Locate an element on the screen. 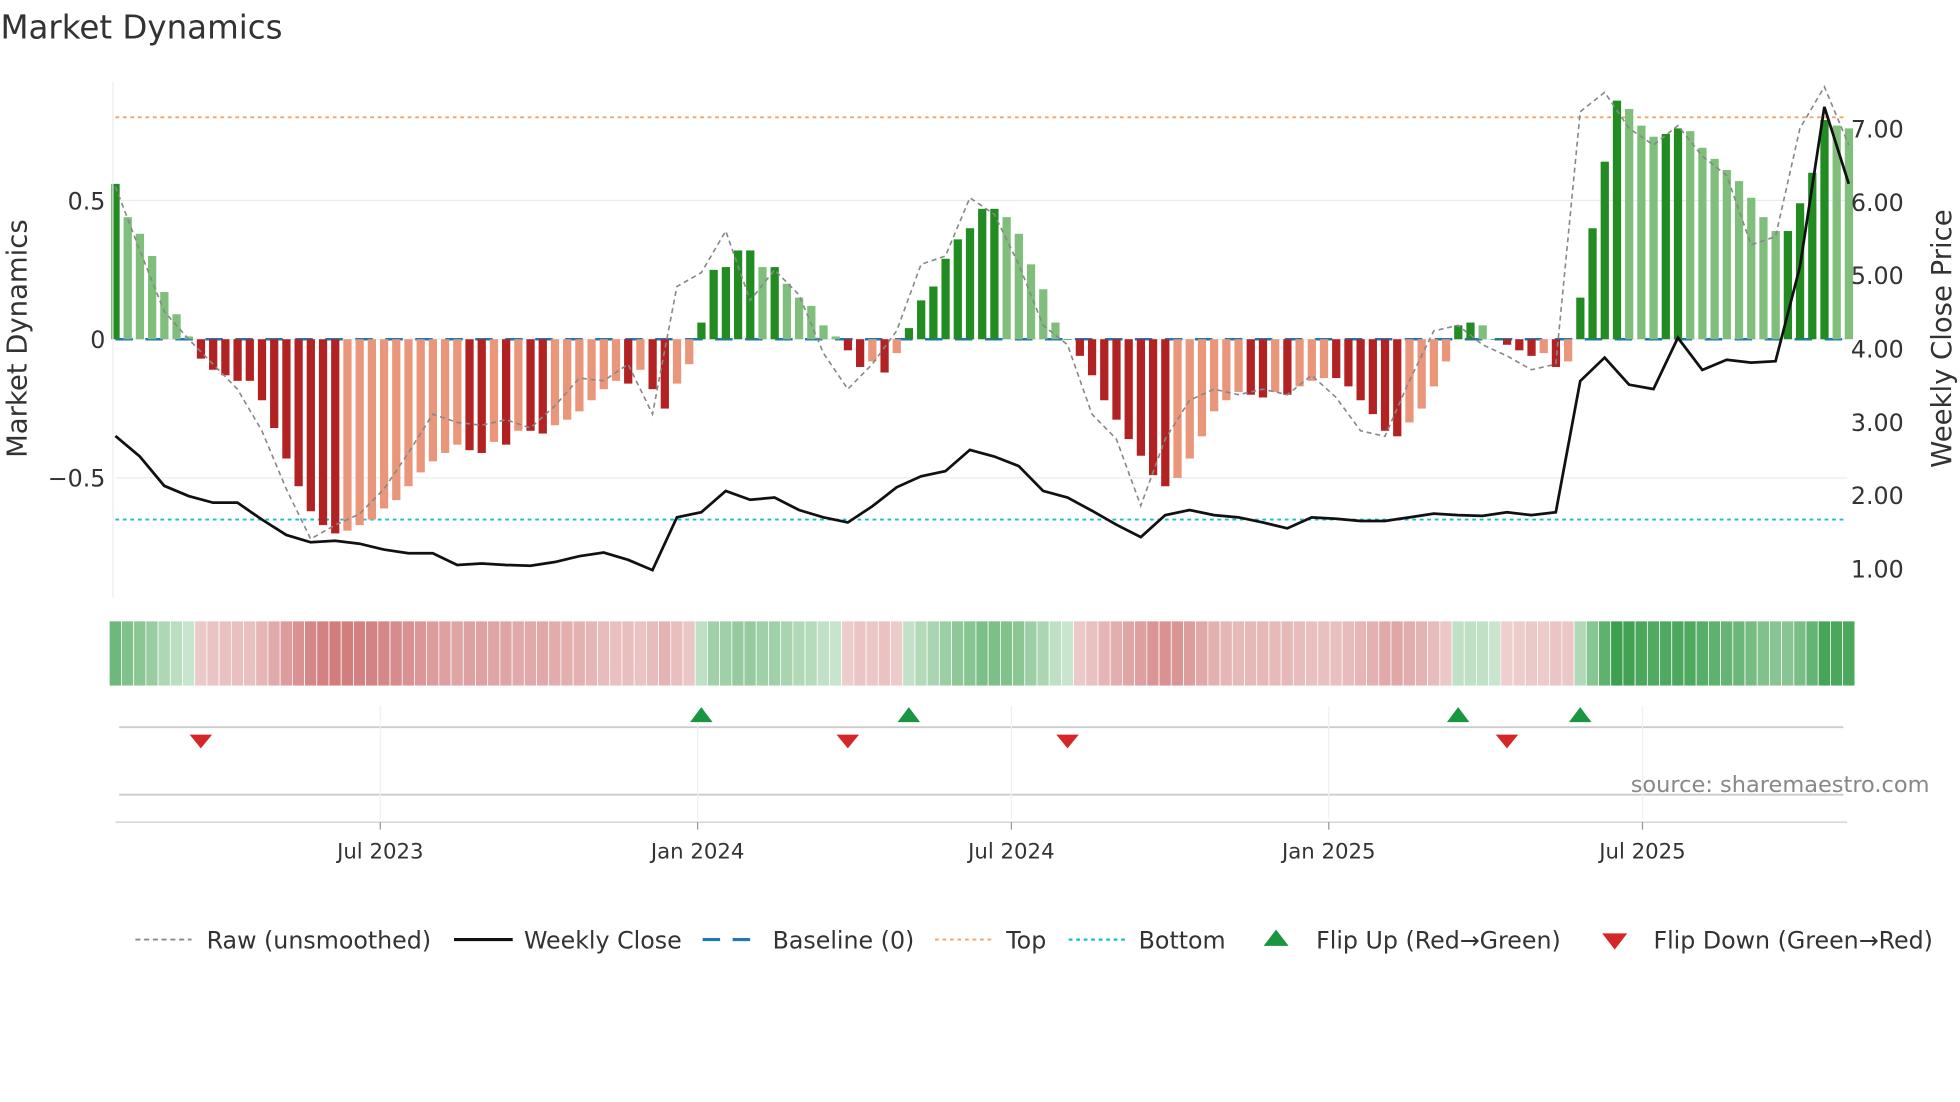  legend-bottom-label: Bottom is located at coordinates (1182, 940).